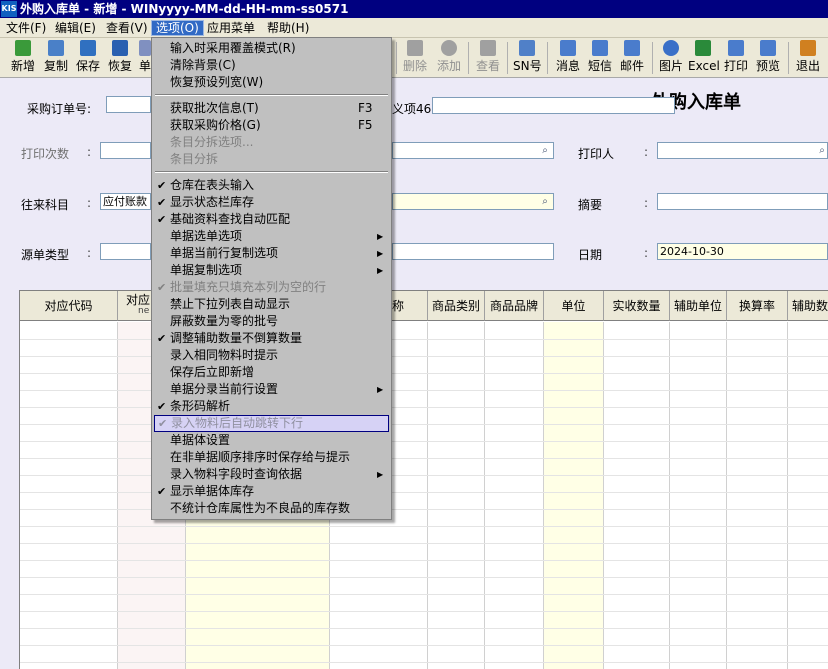 The width and height of the screenshot is (828, 669). I want to click on copy-button: 复制, so click(56, 58).